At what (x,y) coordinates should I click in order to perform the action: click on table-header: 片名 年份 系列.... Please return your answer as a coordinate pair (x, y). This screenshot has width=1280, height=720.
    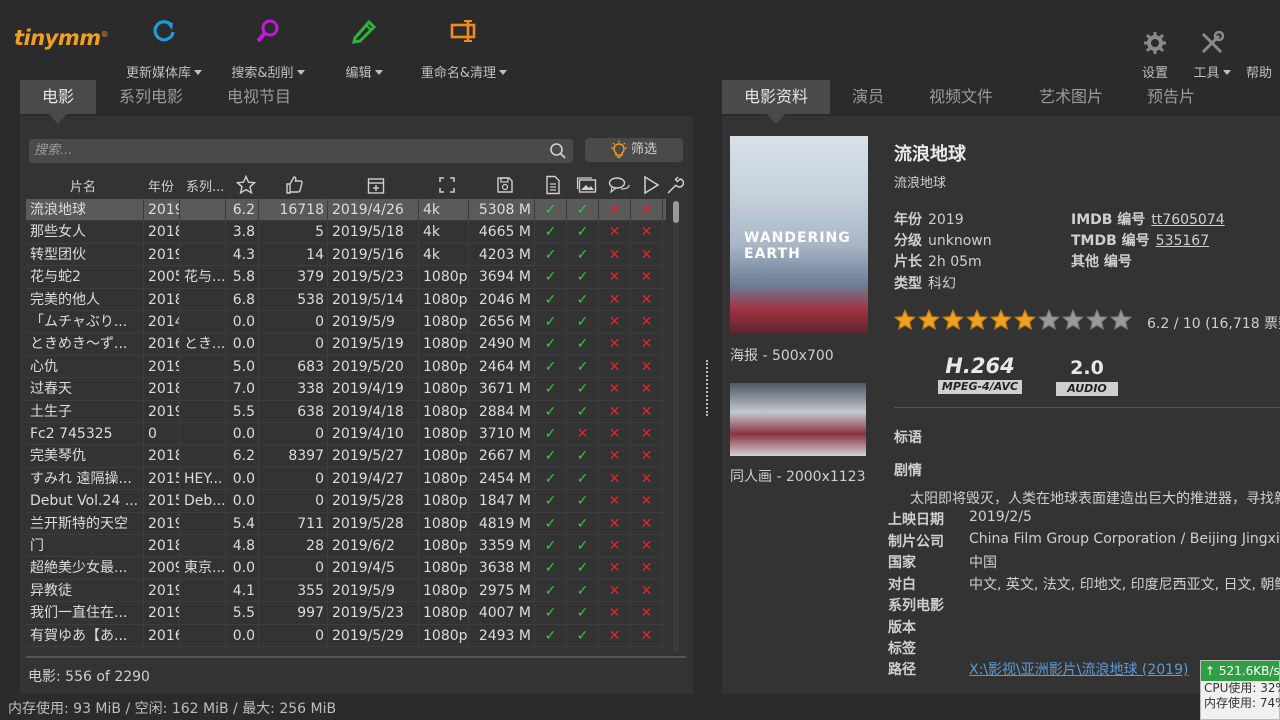
    Looking at the image, I should click on (355, 184).